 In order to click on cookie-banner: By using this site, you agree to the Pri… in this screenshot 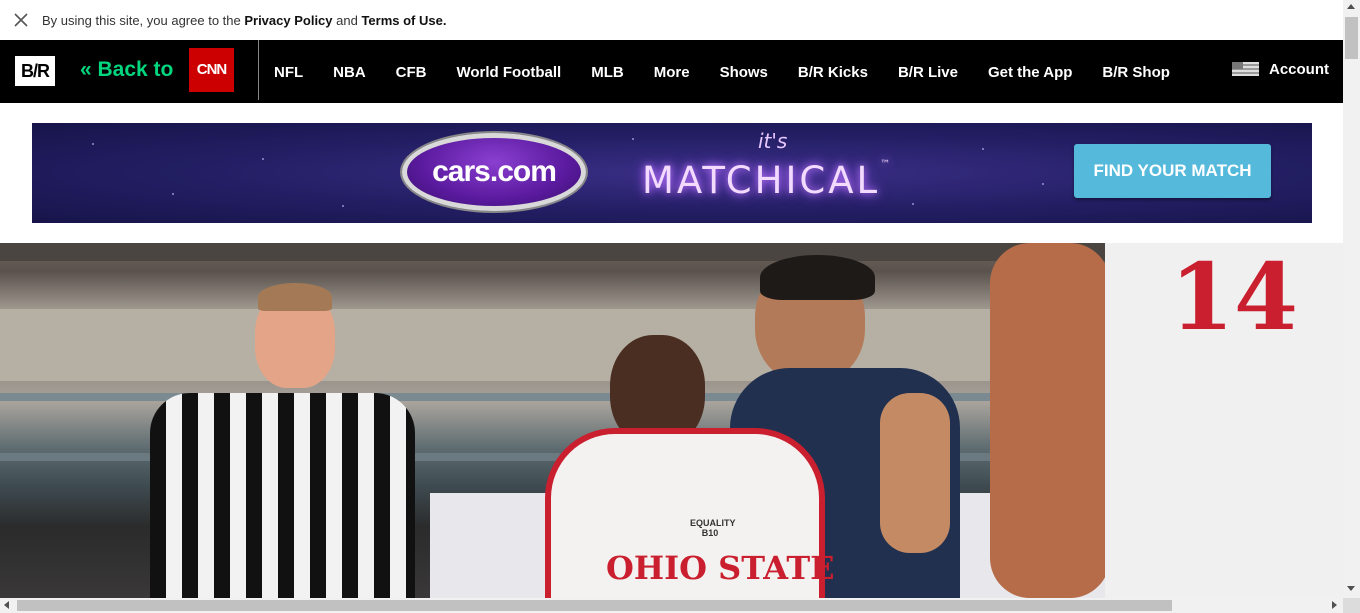, I will do `click(671, 20)`.